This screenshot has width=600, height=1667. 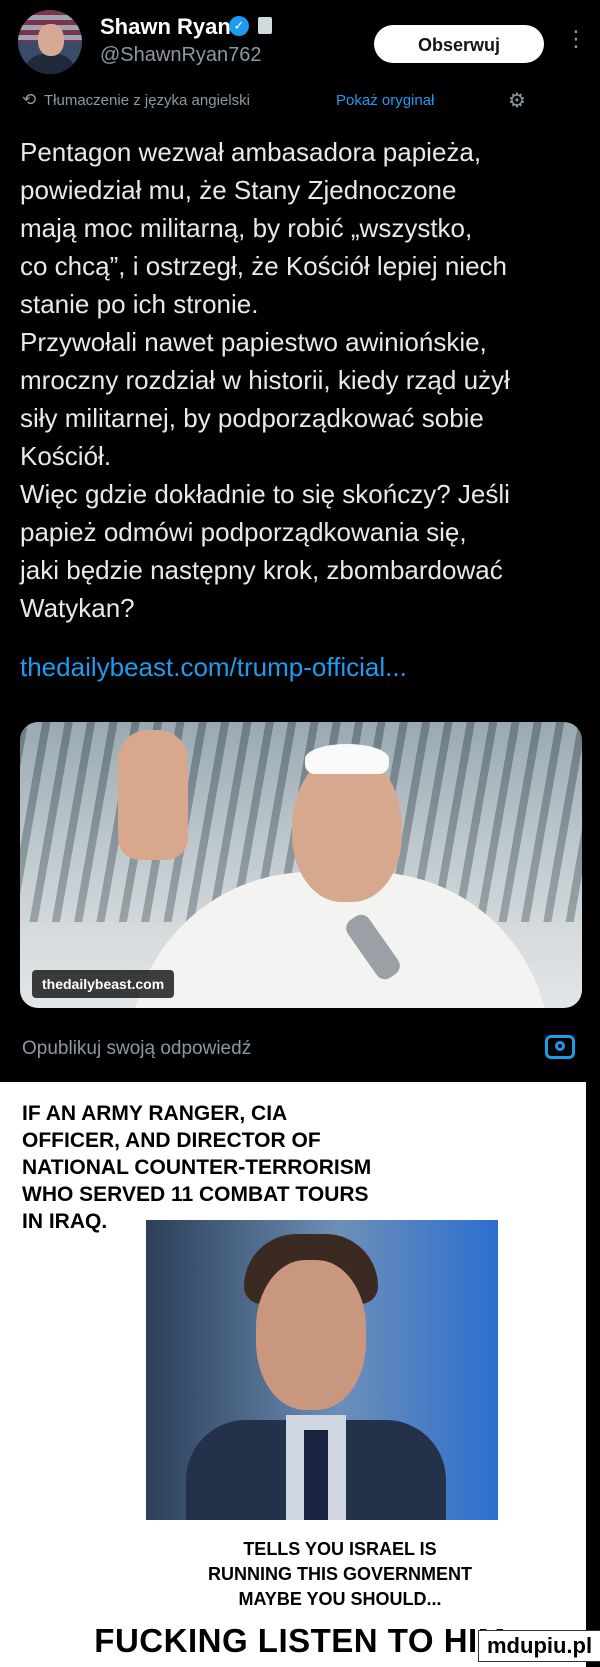 I want to click on show-original-link: Pokaż oryginał, so click(x=385, y=100).